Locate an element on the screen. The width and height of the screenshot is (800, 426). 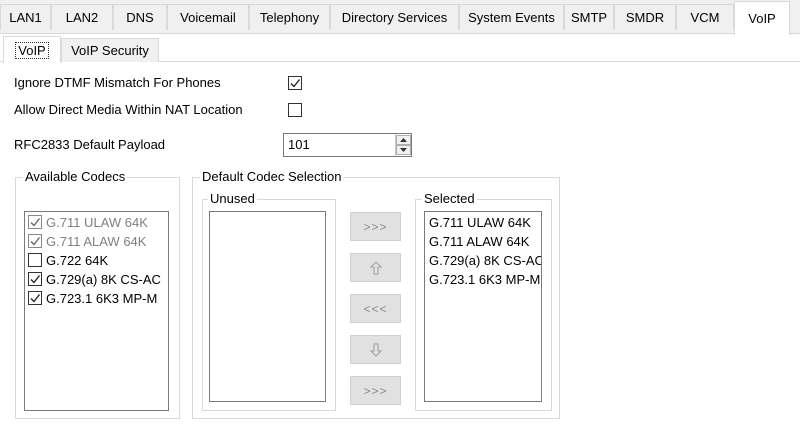
codec-item-g7231: G.723.1 6K3 MP-M is located at coordinates (91, 298).